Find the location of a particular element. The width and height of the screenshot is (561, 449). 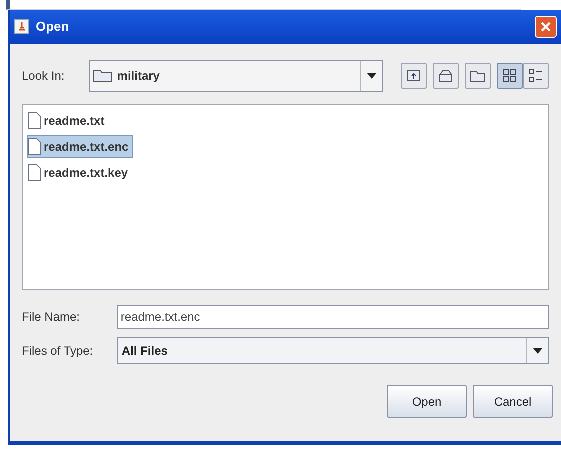

look-in-label: Look In: is located at coordinates (44, 76).